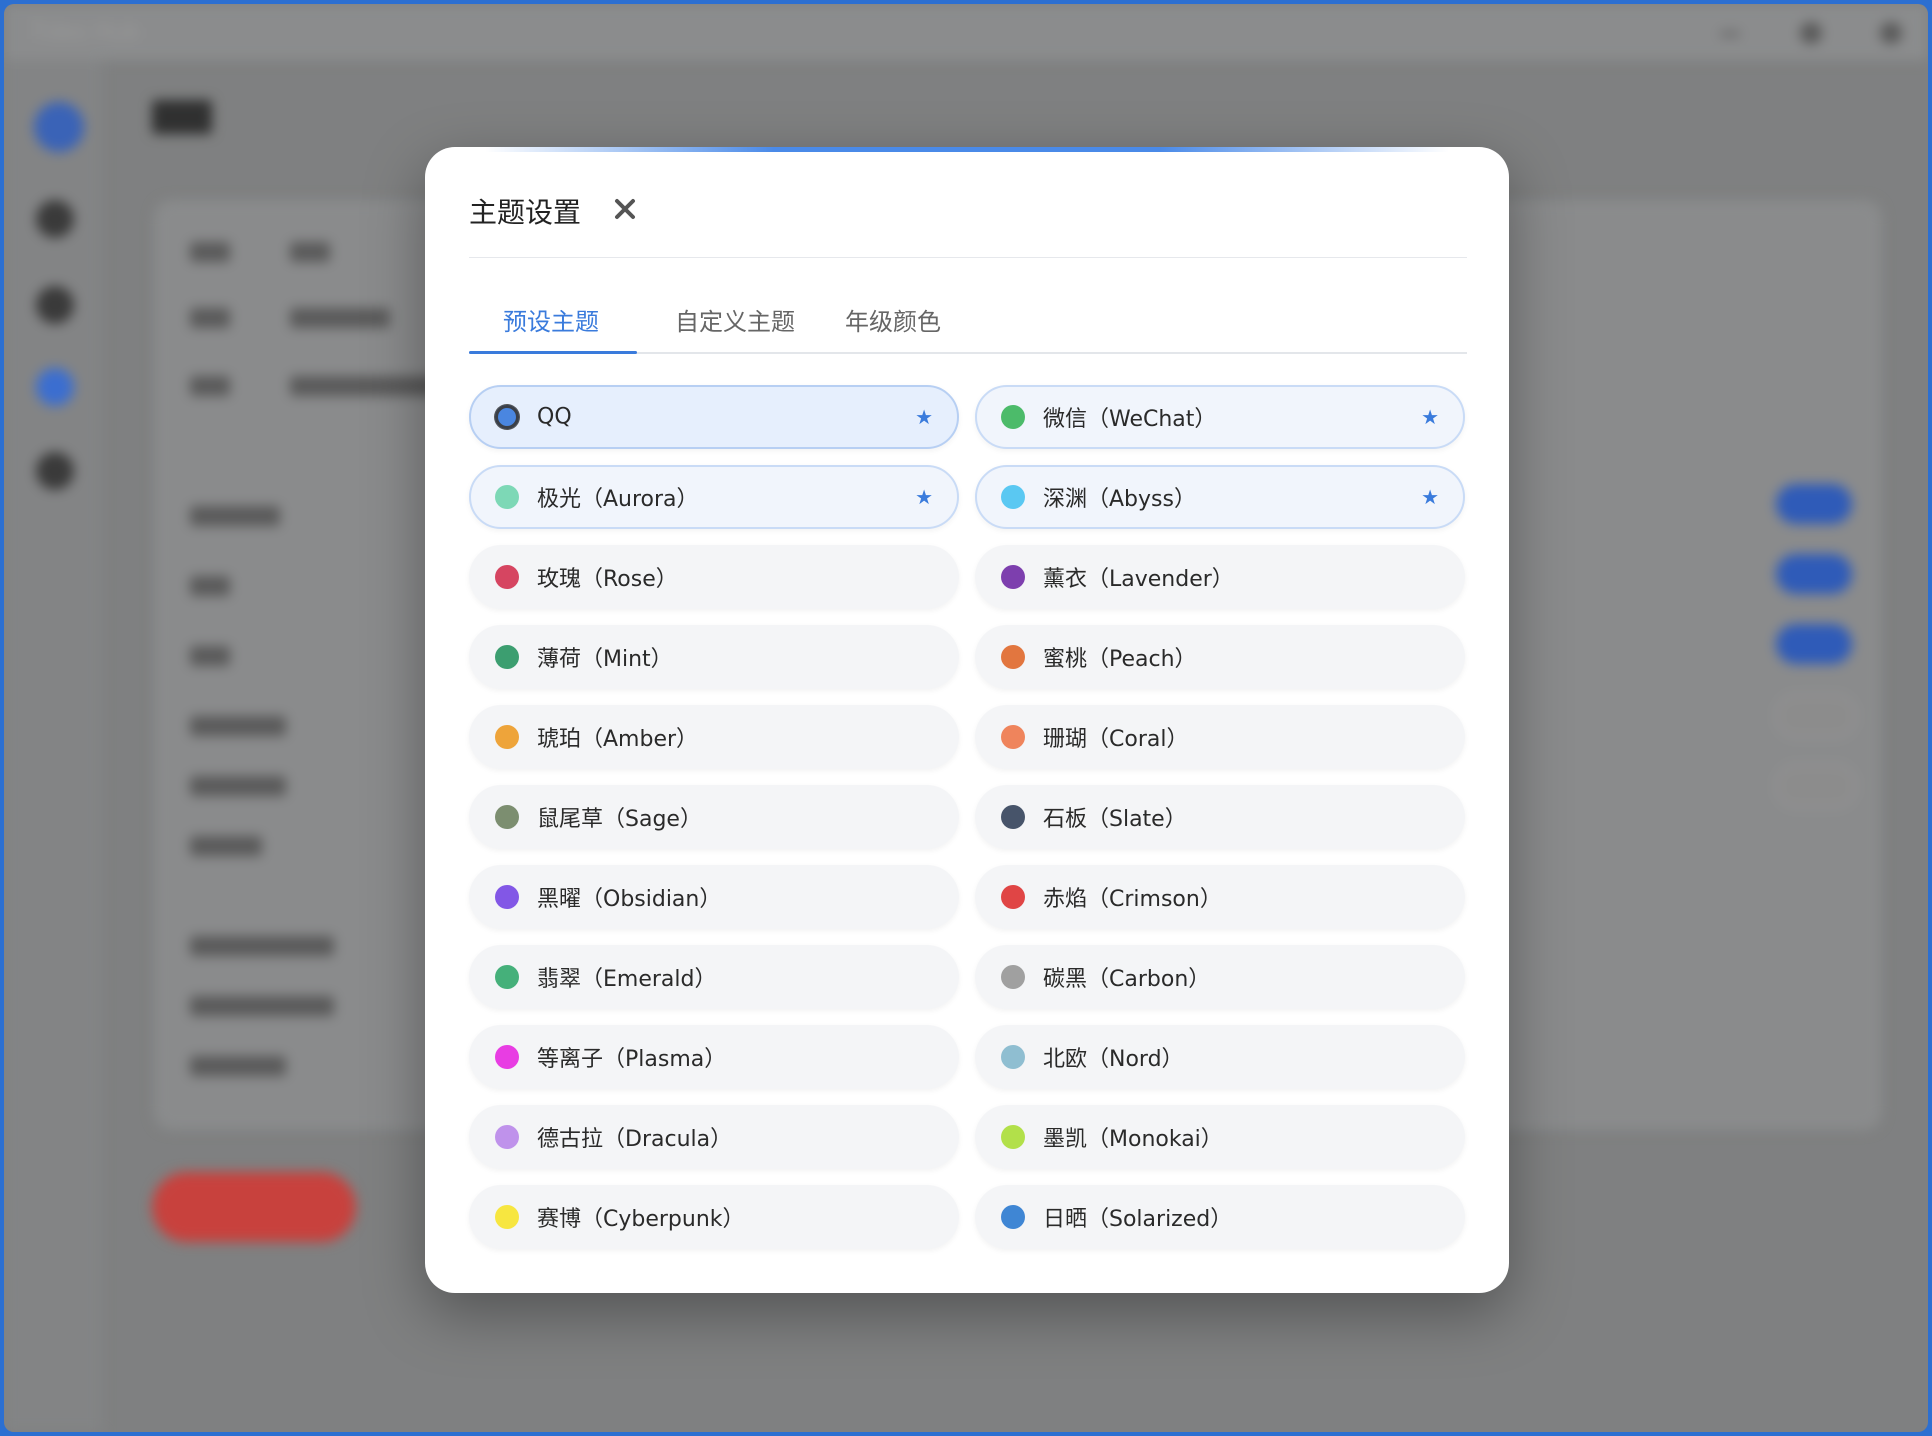  Describe the element at coordinates (53, 746) in the screenshot. I see `sidebar` at that location.